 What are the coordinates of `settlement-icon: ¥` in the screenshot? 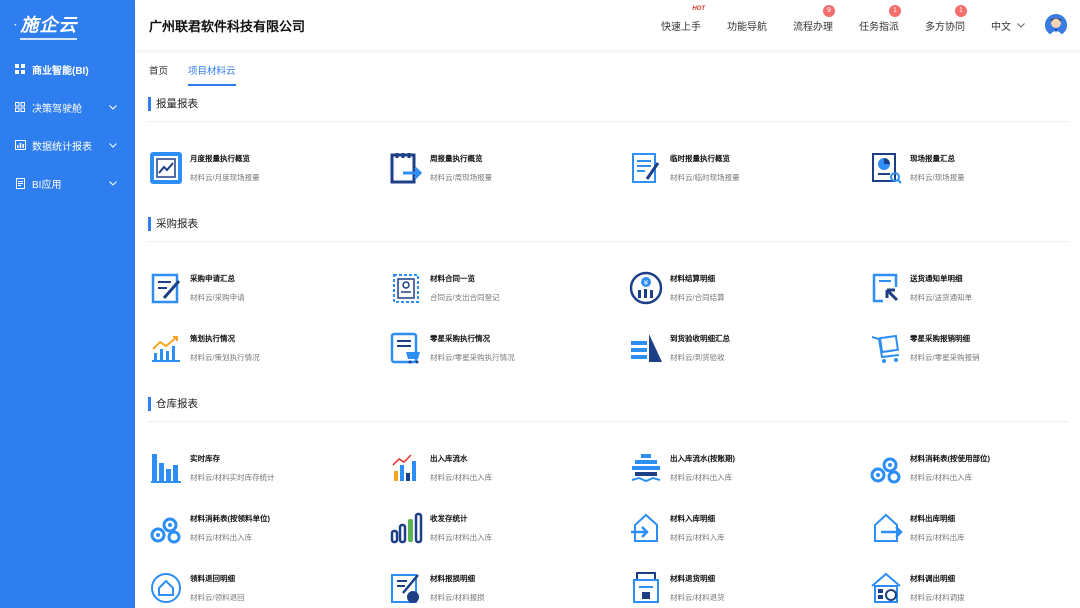 It's located at (646, 288).